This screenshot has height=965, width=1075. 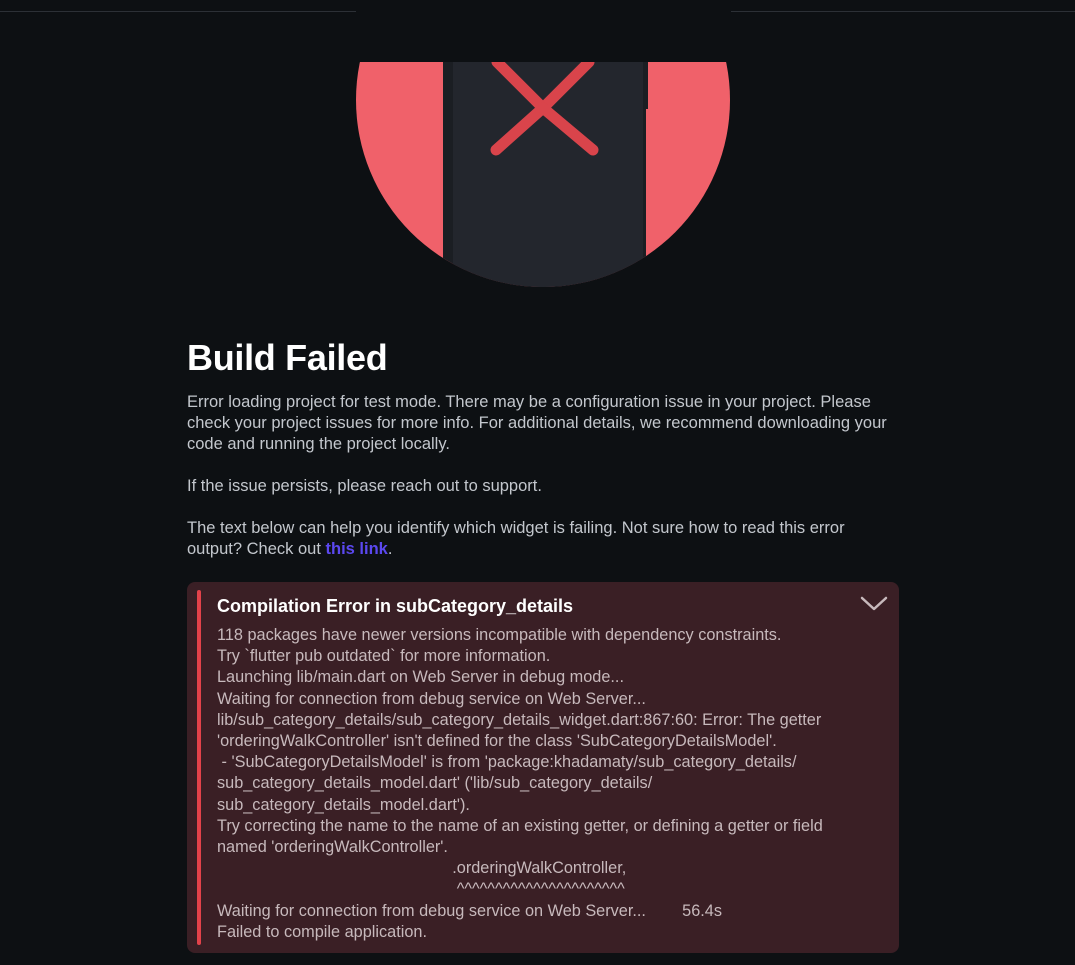 What do you see at coordinates (390, 549) in the screenshot?
I see `help-note-suffix: .` at bounding box center [390, 549].